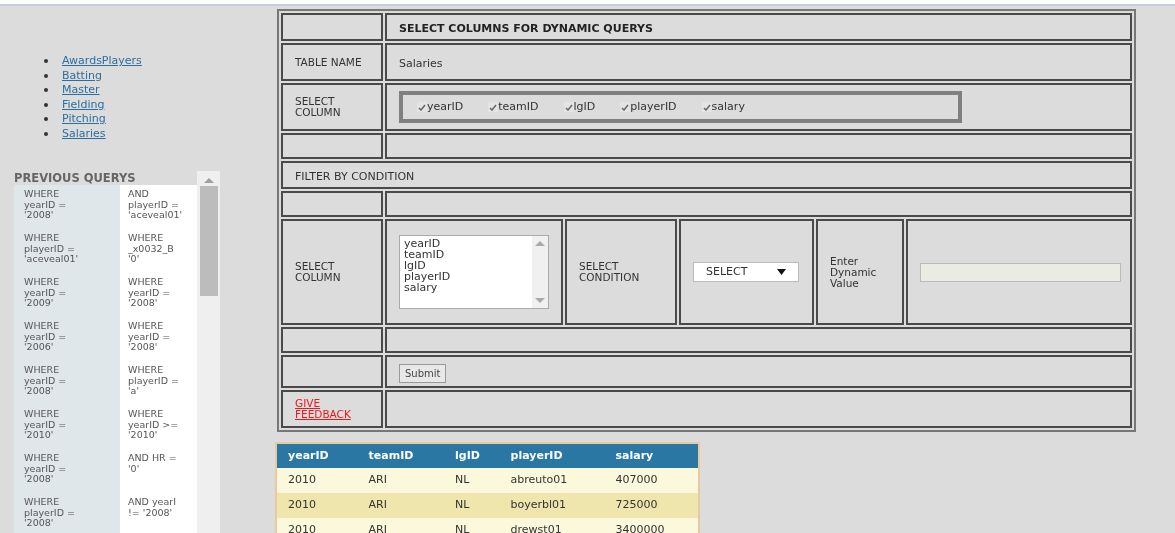 The width and height of the screenshot is (1175, 533). Describe the element at coordinates (651, 525) in the screenshot. I see `table-cell: 3400000` at that location.